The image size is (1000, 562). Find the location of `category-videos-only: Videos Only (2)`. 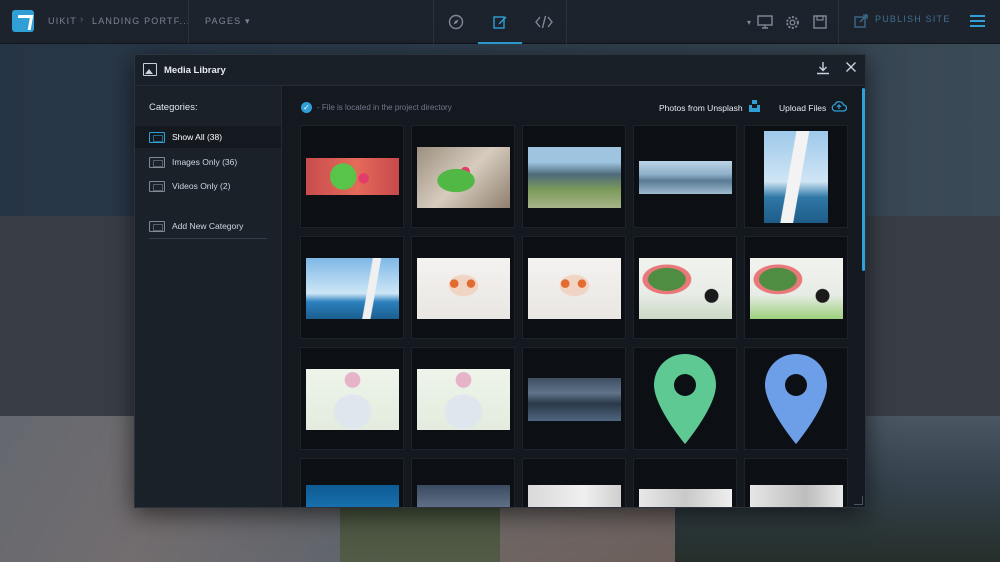

category-videos-only: Videos Only (2) is located at coordinates (208, 186).